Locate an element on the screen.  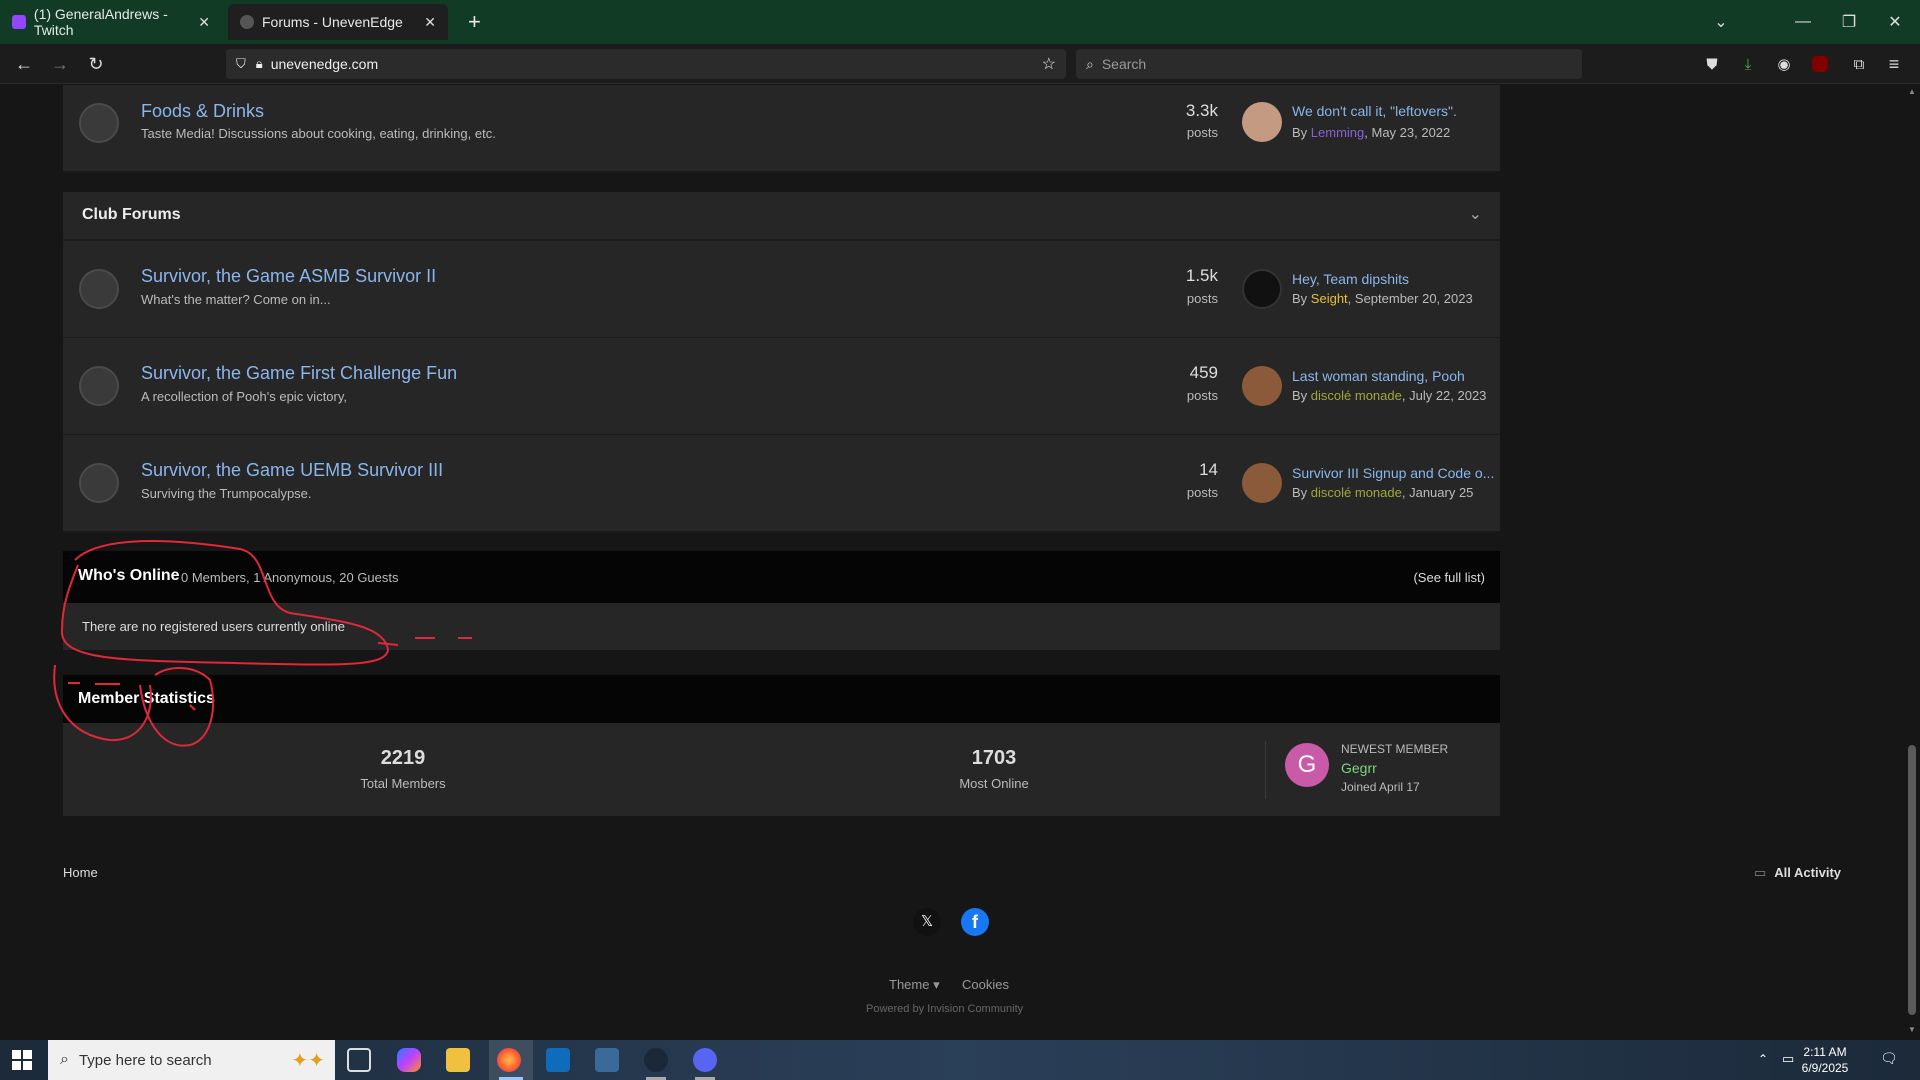
url-bar: ⛉ 🔒︎ unevenedge.com ☆ is located at coordinates (646, 64).